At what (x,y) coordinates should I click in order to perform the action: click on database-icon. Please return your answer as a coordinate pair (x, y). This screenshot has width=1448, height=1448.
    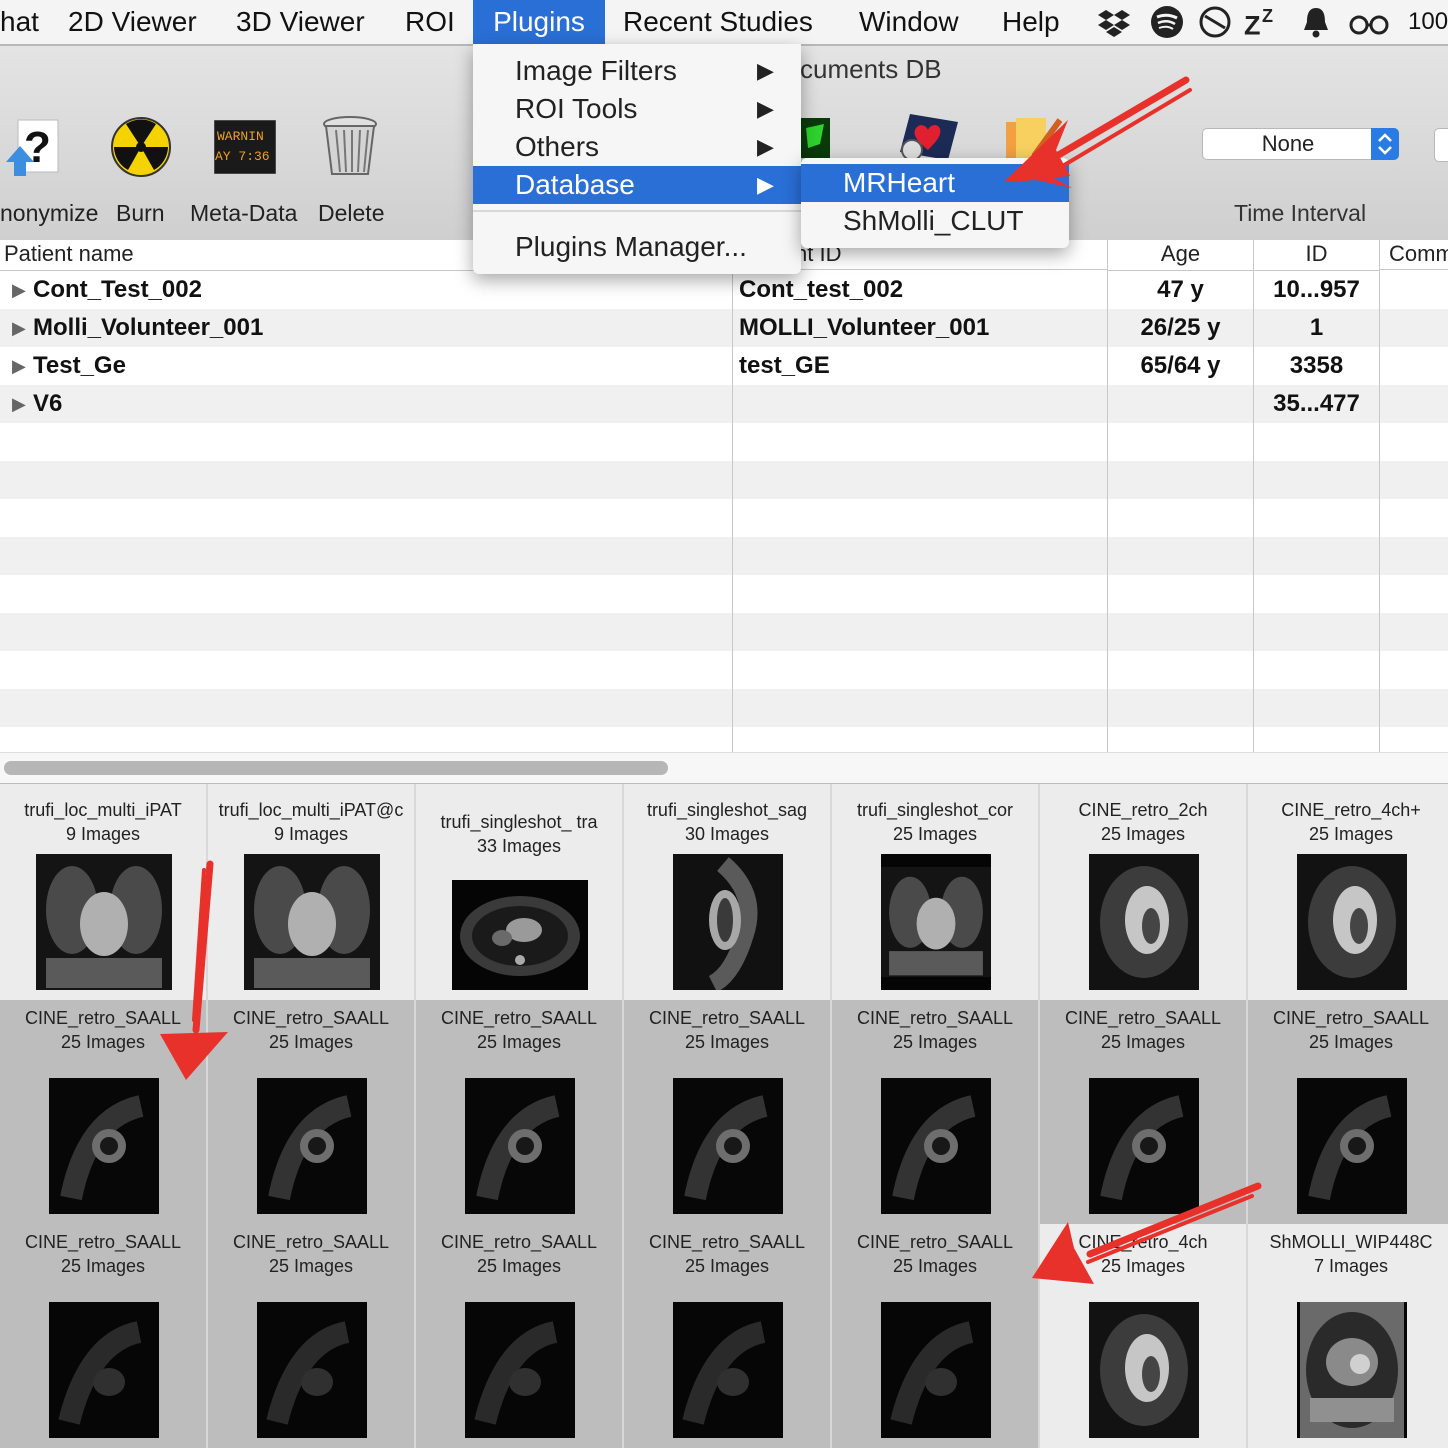
    Looking at the image, I should click on (815, 138).